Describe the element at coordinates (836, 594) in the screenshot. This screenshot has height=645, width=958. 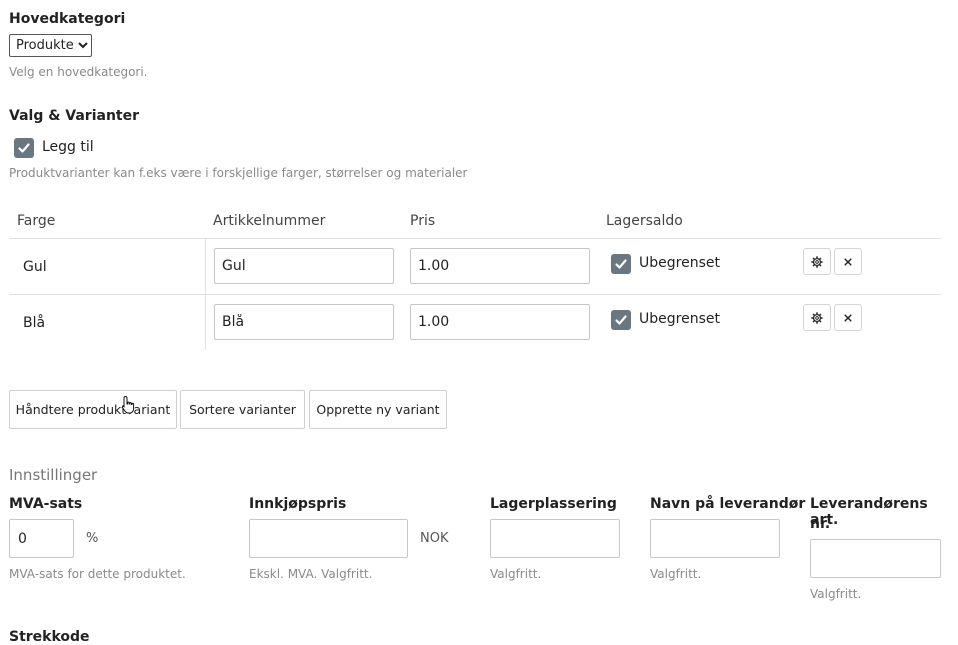
I see `supplier-article-help: Valgfritt.` at that location.